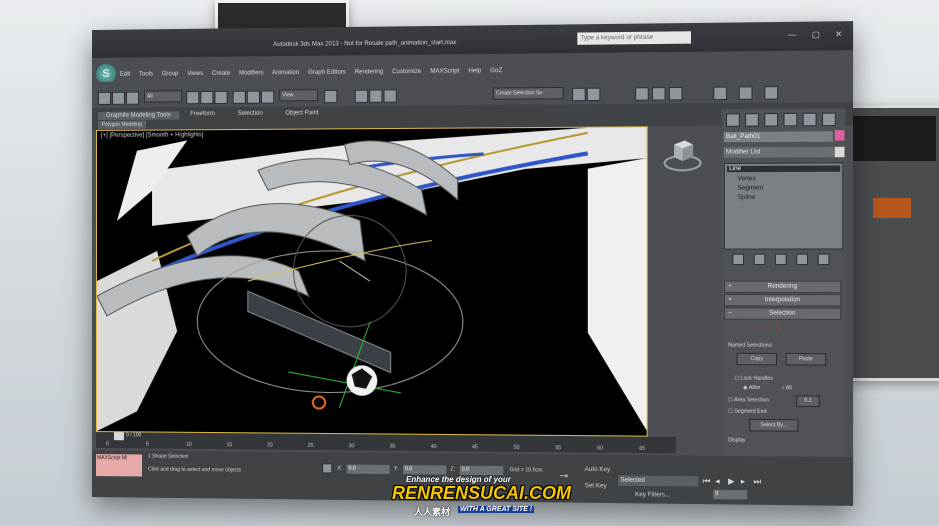 The image size is (939, 526). Describe the element at coordinates (285, 73) in the screenshot. I see `menu-animation: Animation` at that location.